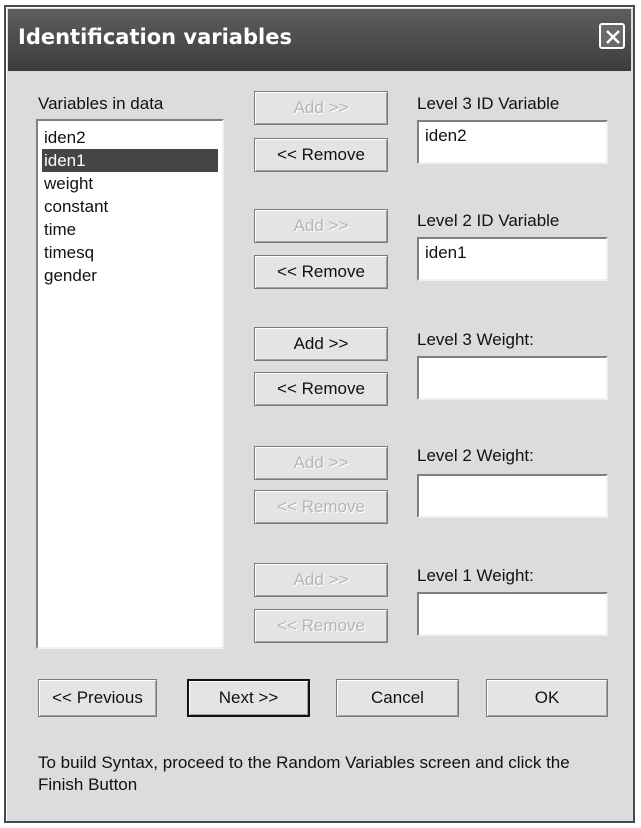  I want to click on next-button: Next >>, so click(248, 698).